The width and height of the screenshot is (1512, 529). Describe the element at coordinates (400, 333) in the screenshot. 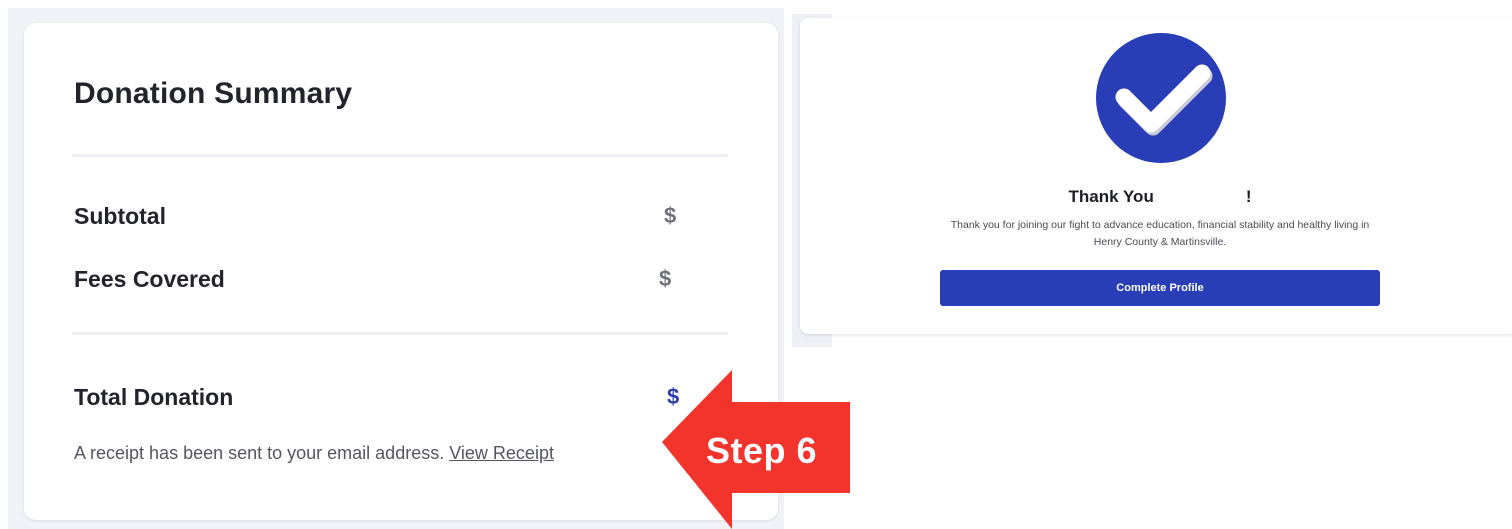

I see `summary-divider-bottom` at that location.